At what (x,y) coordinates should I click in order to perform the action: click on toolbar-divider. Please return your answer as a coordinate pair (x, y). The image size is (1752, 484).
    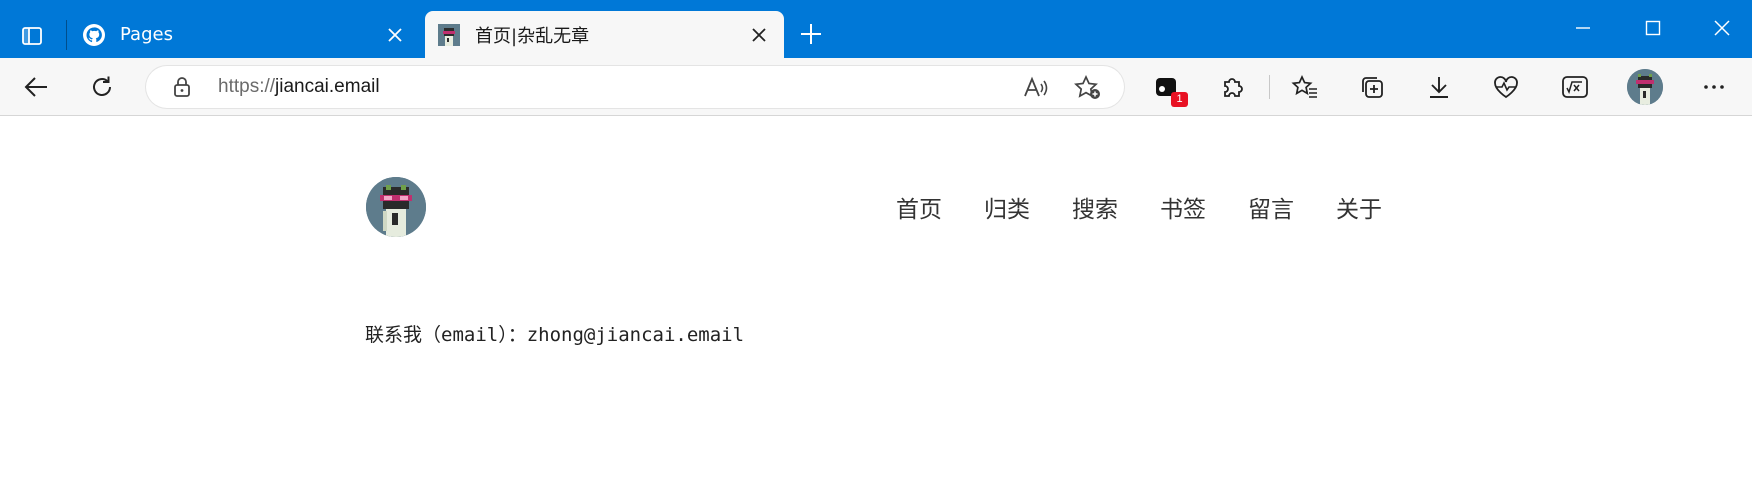
    Looking at the image, I should click on (1269, 87).